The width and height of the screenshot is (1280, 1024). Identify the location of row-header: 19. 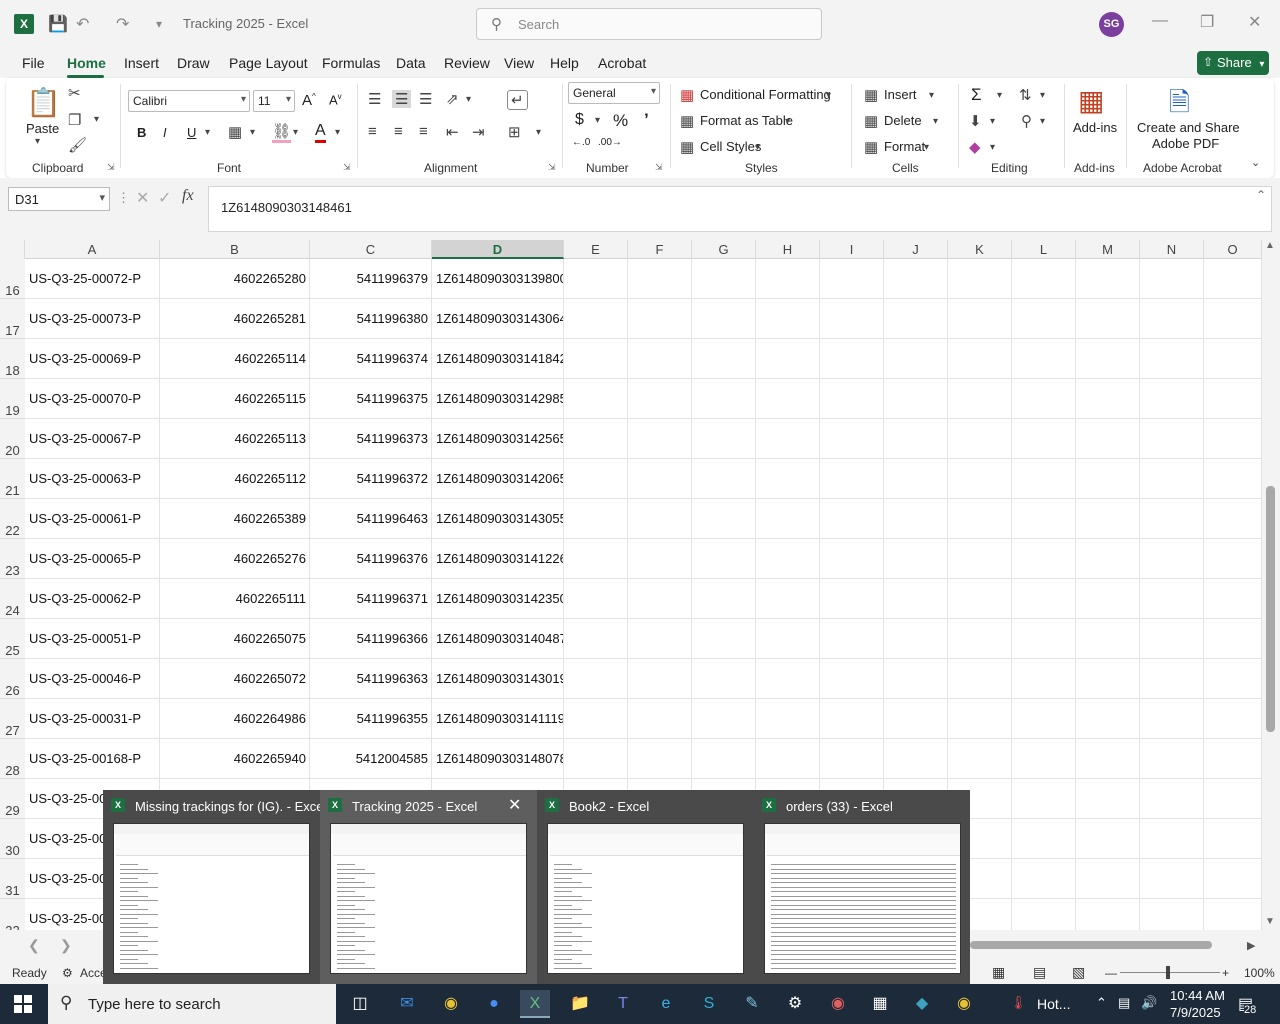
(12, 399).